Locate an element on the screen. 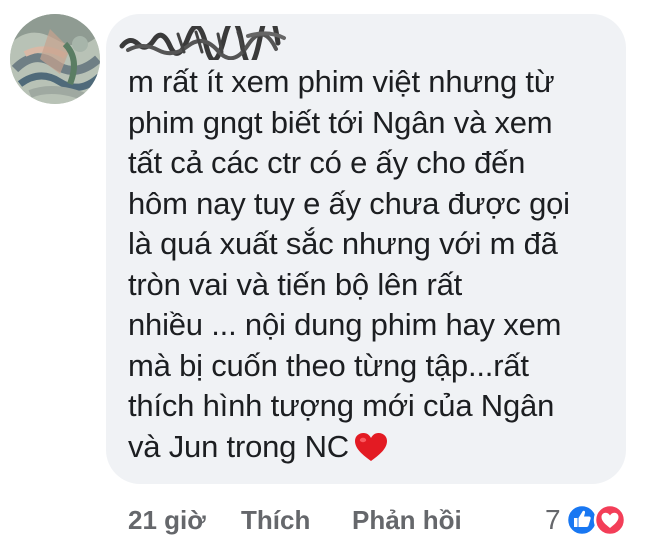  love-reaction-icon is located at coordinates (610, 520).